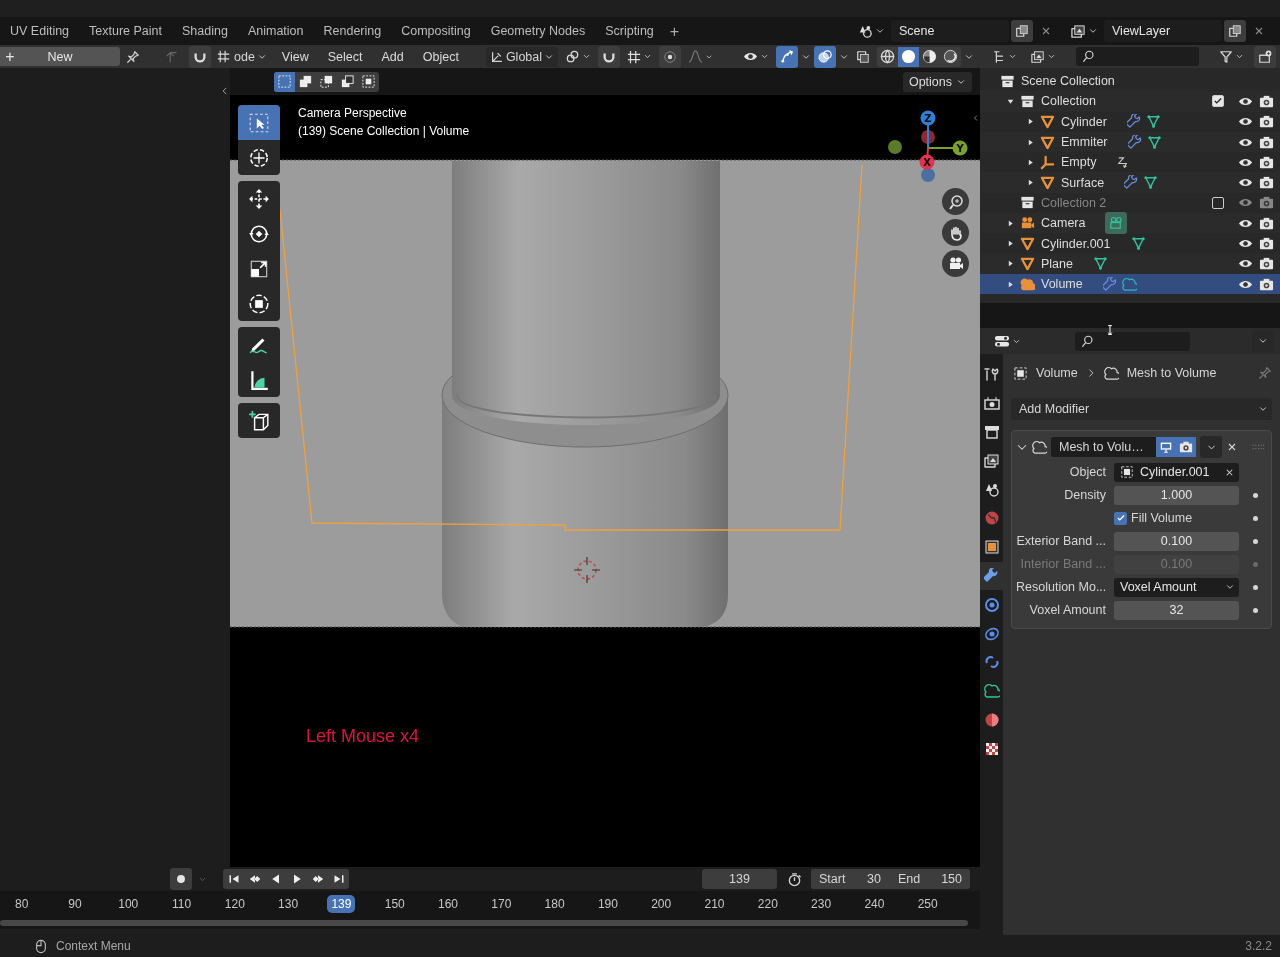 This screenshot has height=957, width=1280. I want to click on outliner-row: Cylinder.001, so click(1130, 243).